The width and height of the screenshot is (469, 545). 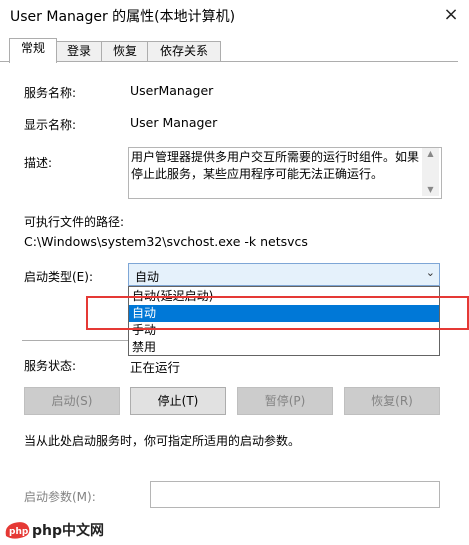 What do you see at coordinates (234, 48) in the screenshot?
I see `tab-bar: 常规 登录 恢复 依存关系` at bounding box center [234, 48].